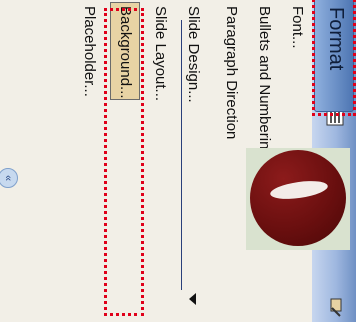 This screenshot has height=322, width=356. Describe the element at coordinates (298, 199) in the screenshot. I see `logo-image` at that location.